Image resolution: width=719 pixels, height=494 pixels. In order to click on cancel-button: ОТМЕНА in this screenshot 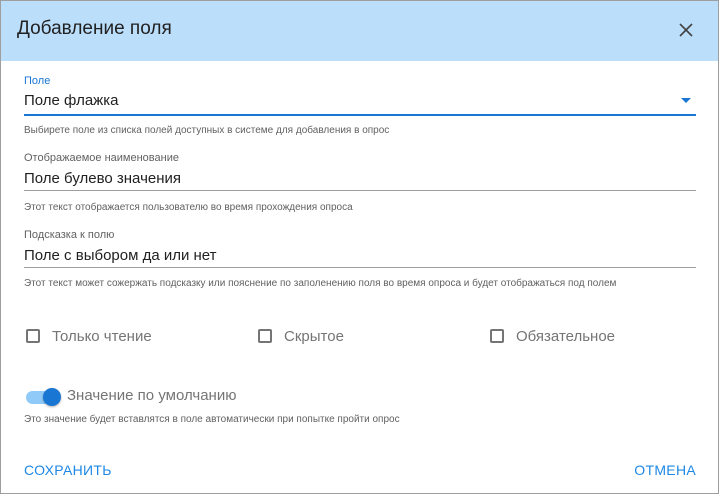, I will do `click(665, 470)`.